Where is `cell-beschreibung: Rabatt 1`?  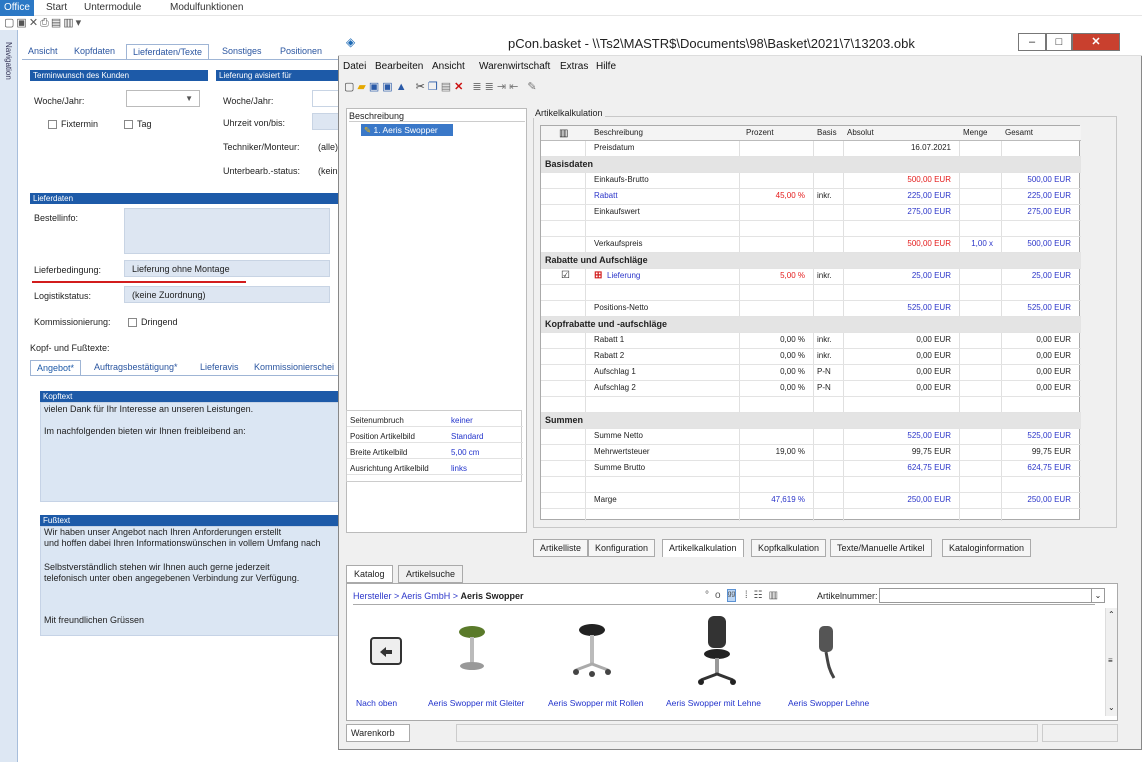
cell-beschreibung: Rabatt 1 is located at coordinates (609, 339).